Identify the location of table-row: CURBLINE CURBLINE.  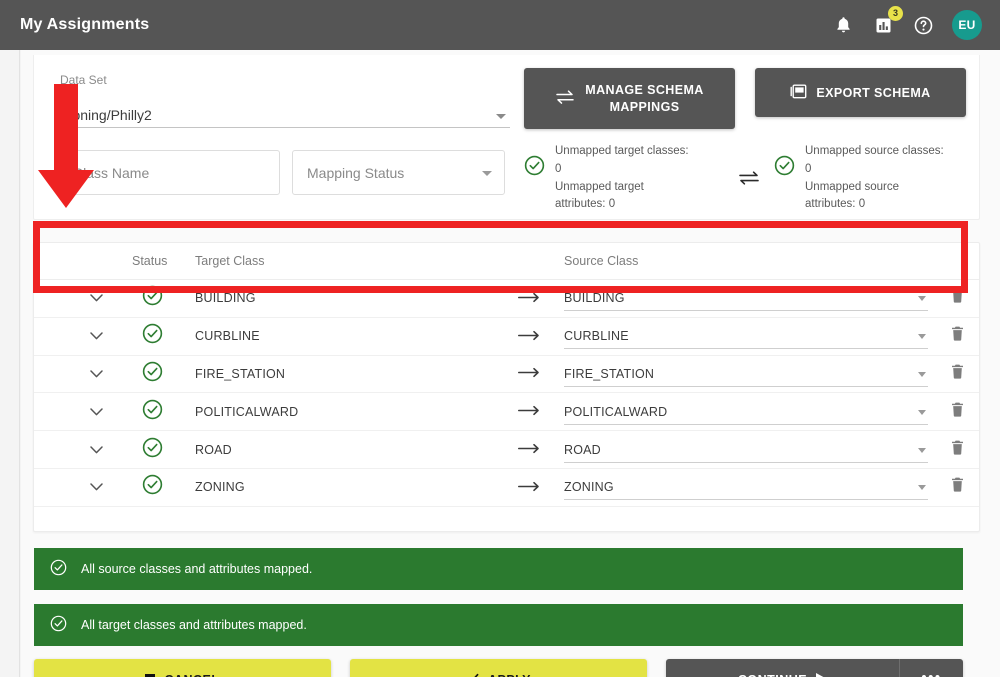
(506, 337).